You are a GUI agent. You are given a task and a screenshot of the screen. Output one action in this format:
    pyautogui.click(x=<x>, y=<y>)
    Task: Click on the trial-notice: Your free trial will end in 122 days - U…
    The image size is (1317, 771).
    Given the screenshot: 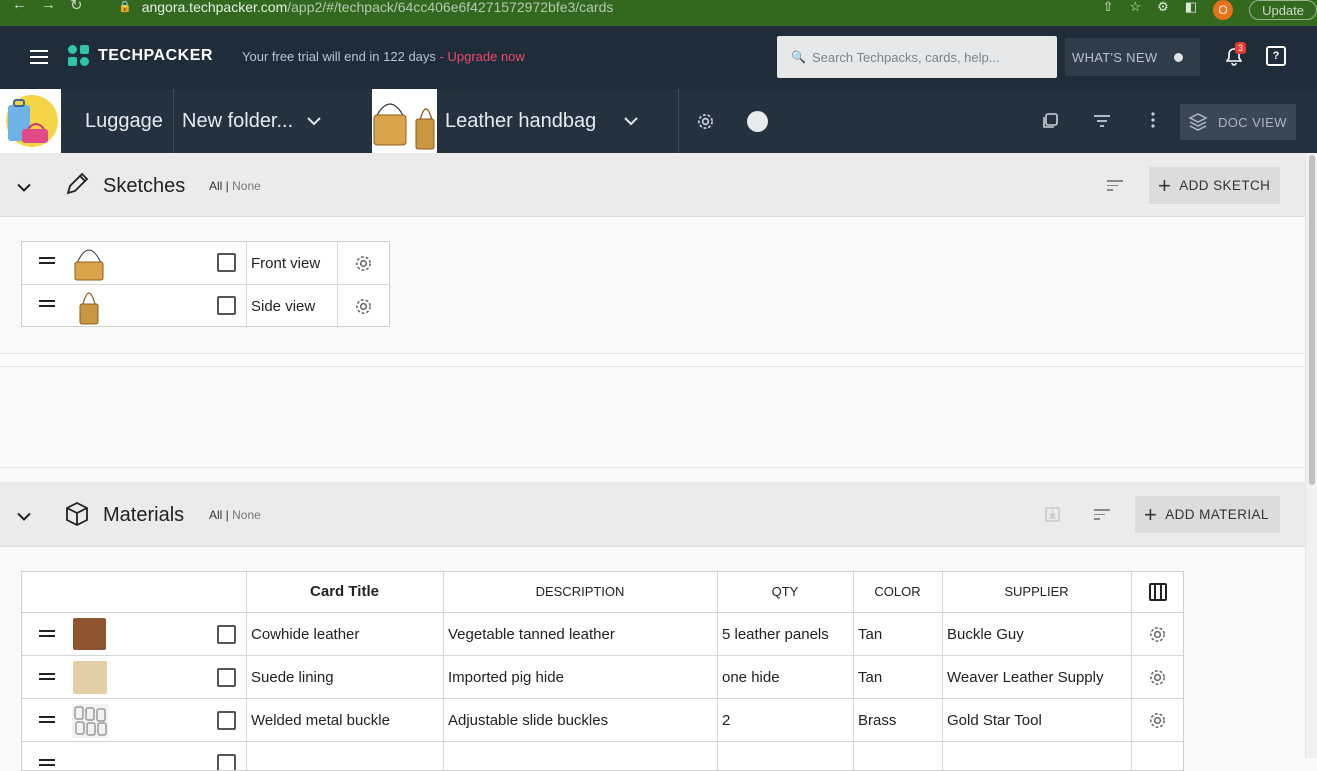 What is the action you would take?
    pyautogui.click(x=383, y=56)
    